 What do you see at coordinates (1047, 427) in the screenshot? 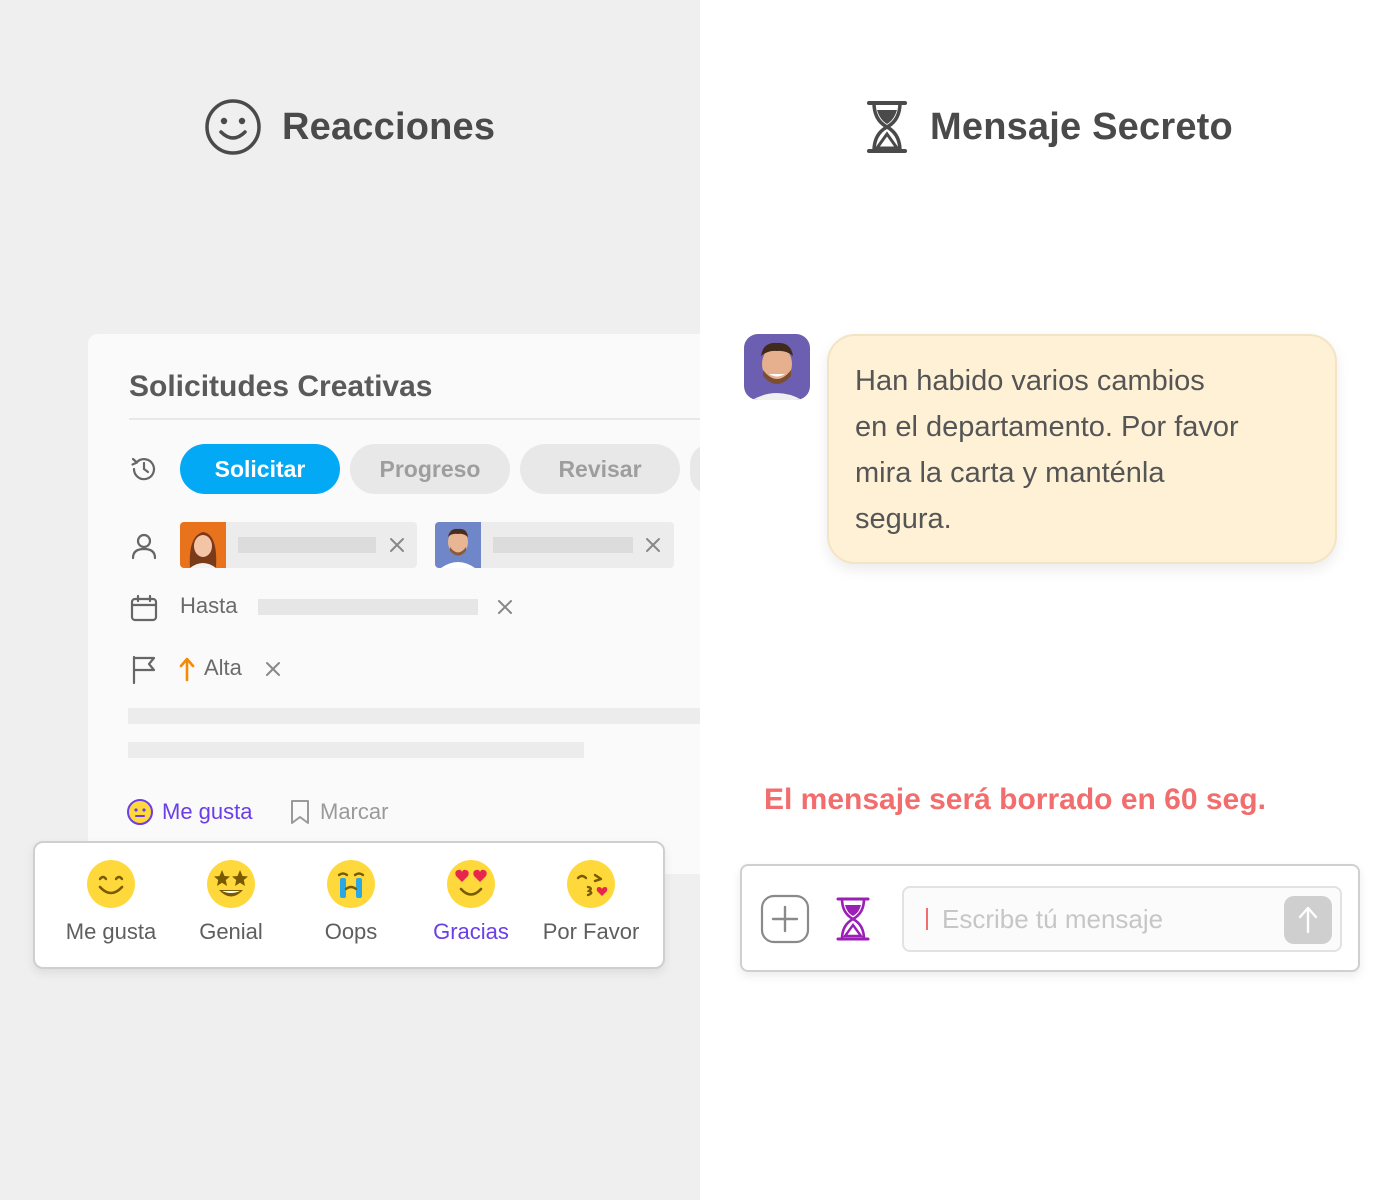
I see `message-line: en el departamento. Por favor` at bounding box center [1047, 427].